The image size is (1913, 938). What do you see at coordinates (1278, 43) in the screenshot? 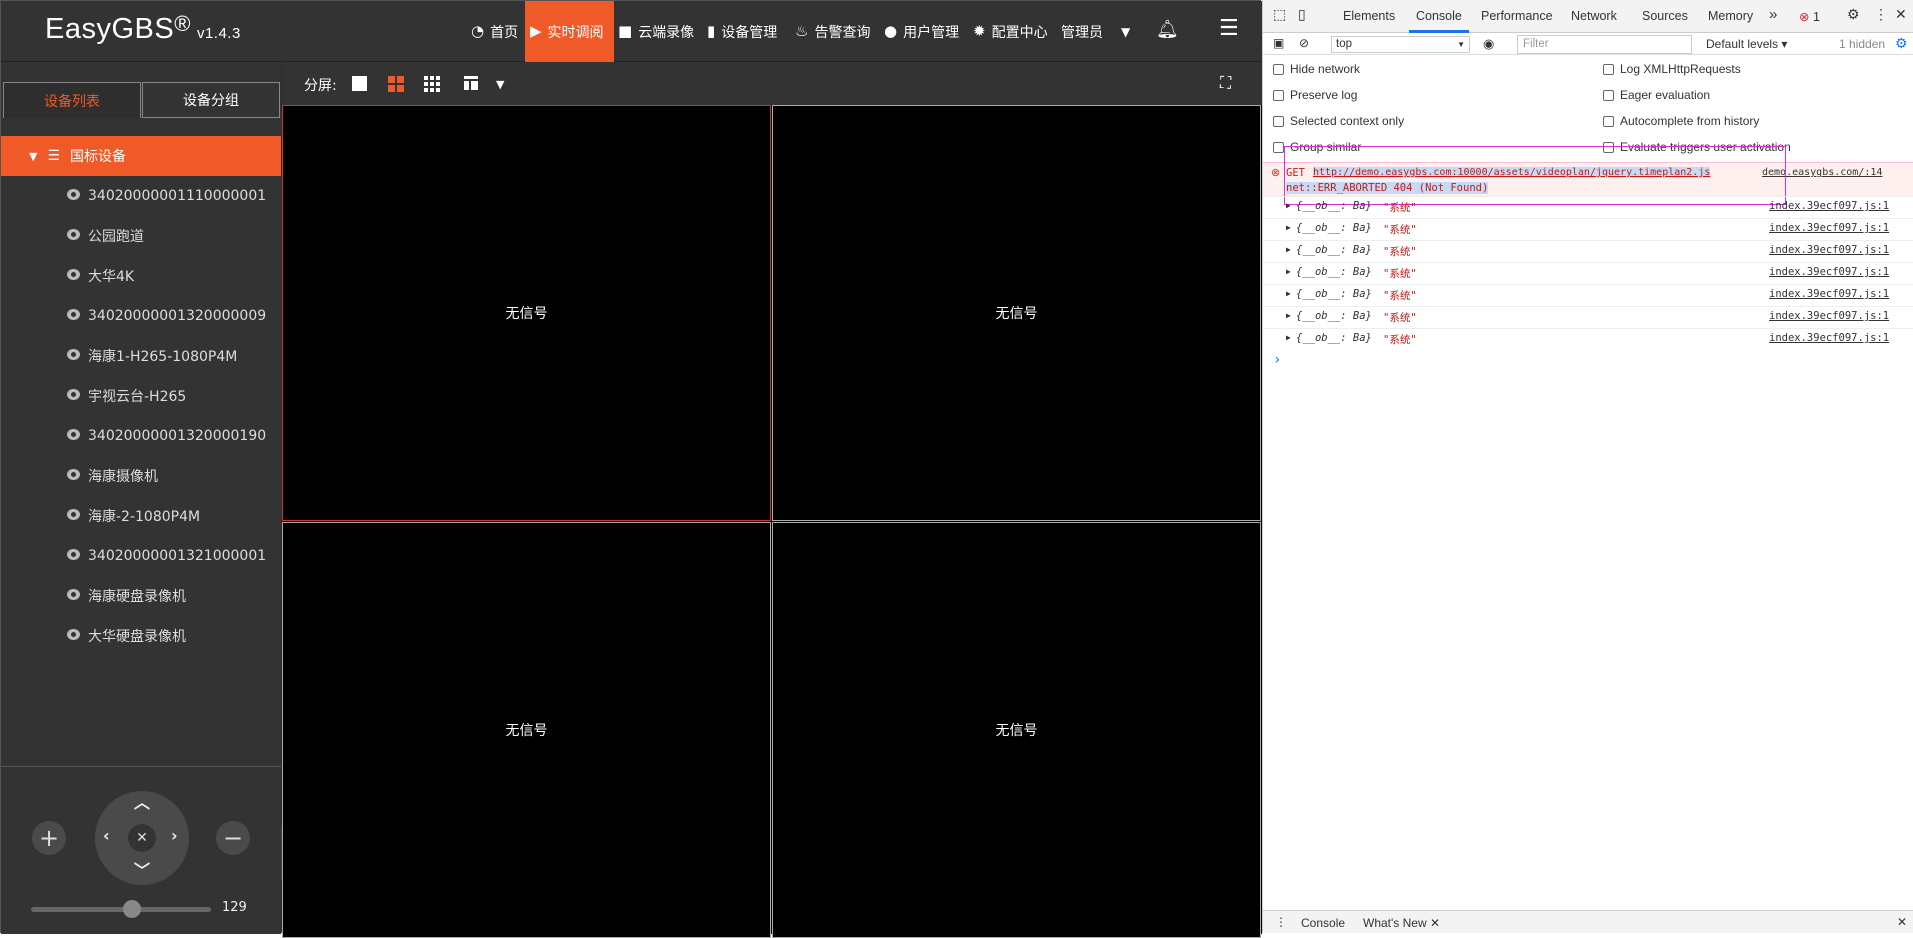
I see `sidebar-toggle-icon: ▣` at bounding box center [1278, 43].